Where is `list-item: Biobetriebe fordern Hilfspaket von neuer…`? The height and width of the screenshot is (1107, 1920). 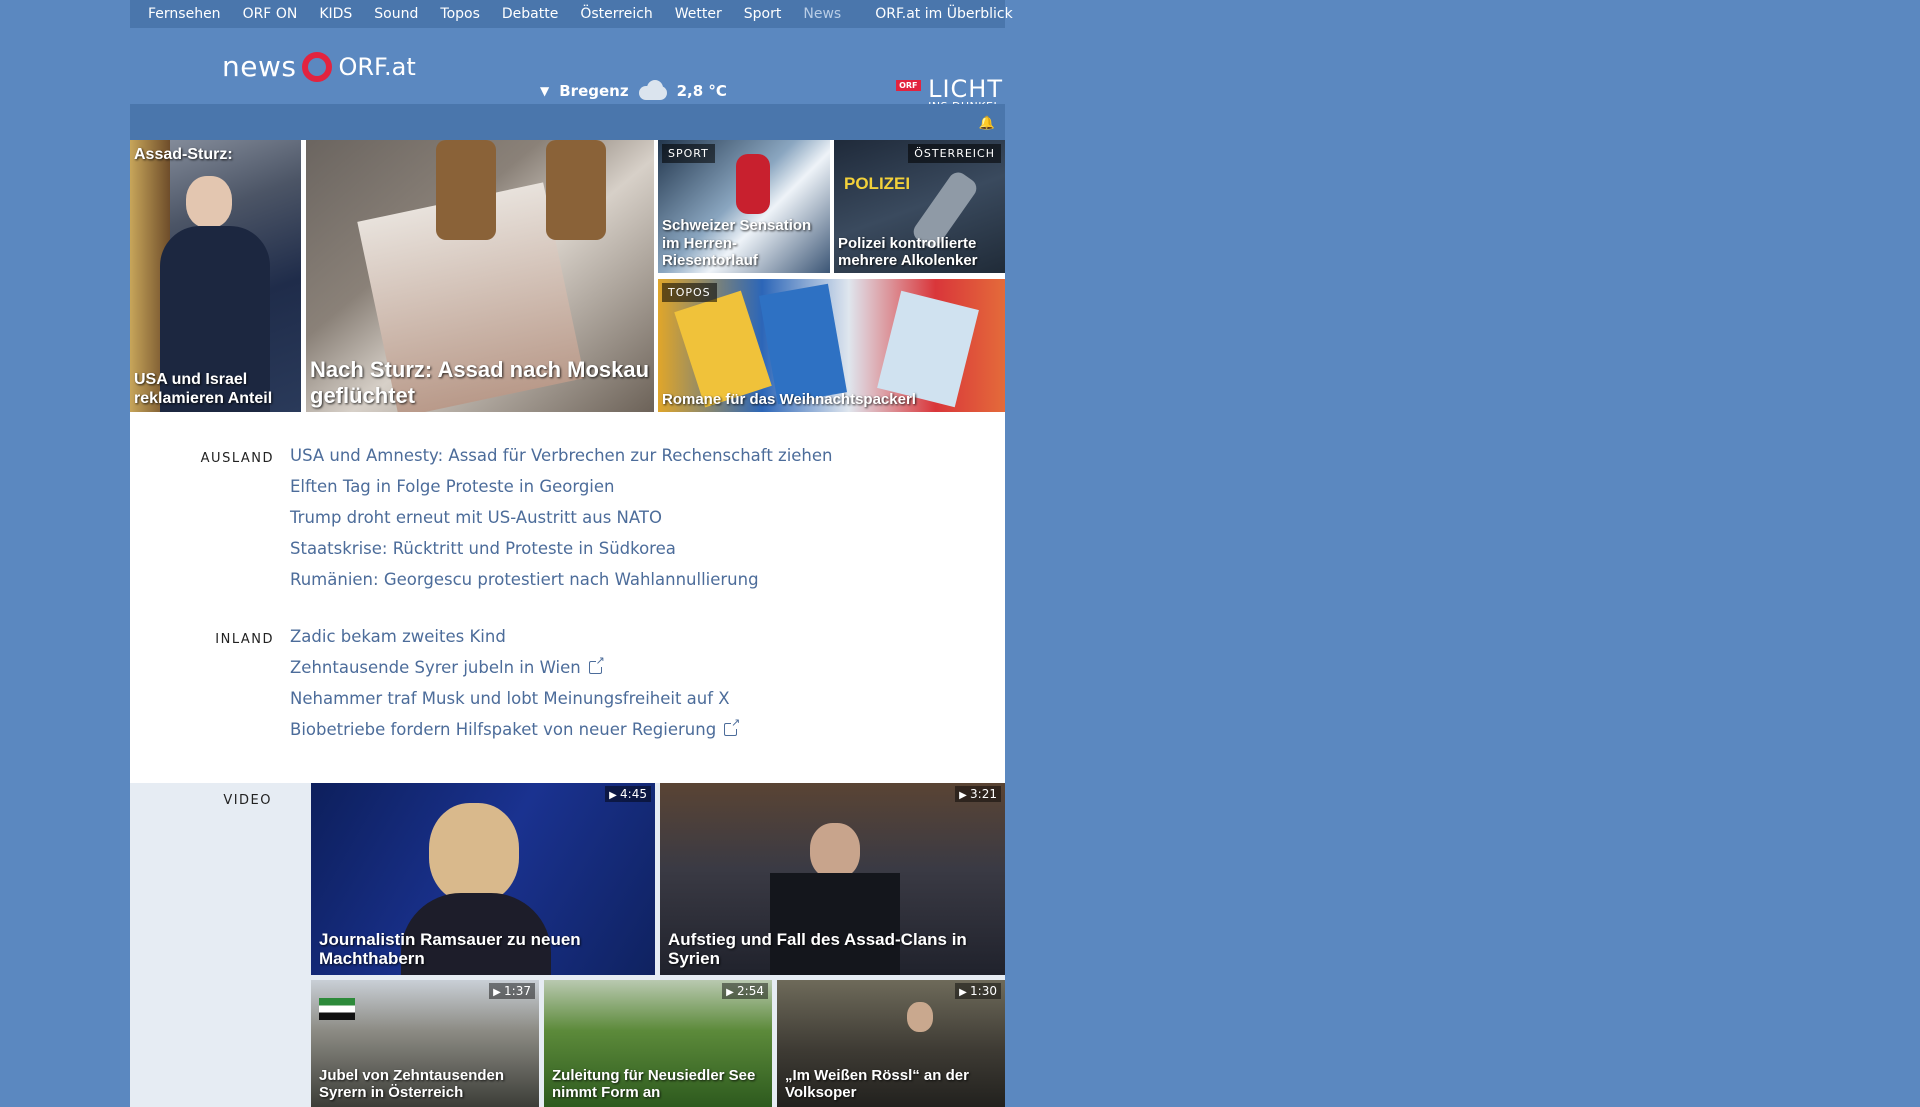 list-item: Biobetriebe fordern Hilfspaket von neuer… is located at coordinates (515, 734).